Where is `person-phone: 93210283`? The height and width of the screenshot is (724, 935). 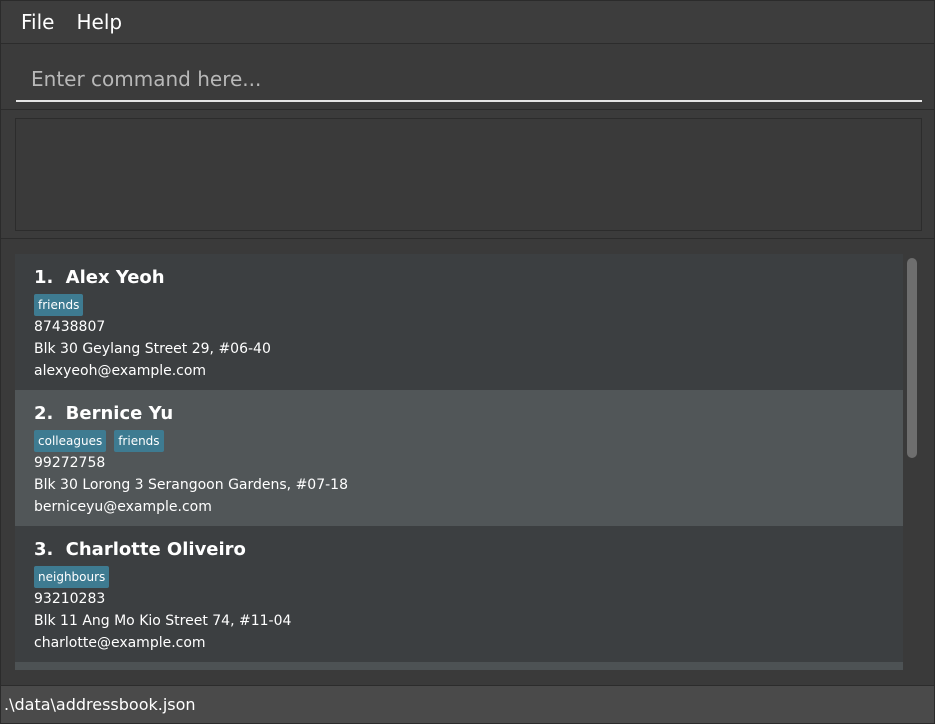
person-phone: 93210283 is located at coordinates (70, 599).